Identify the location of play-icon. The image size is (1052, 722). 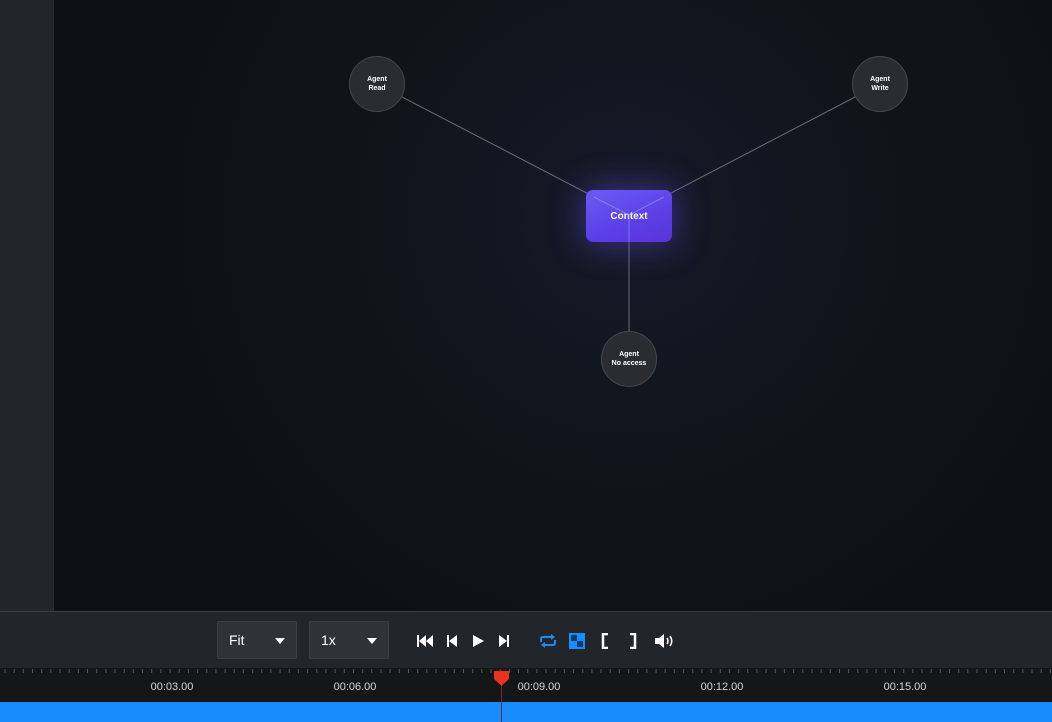
(478, 641).